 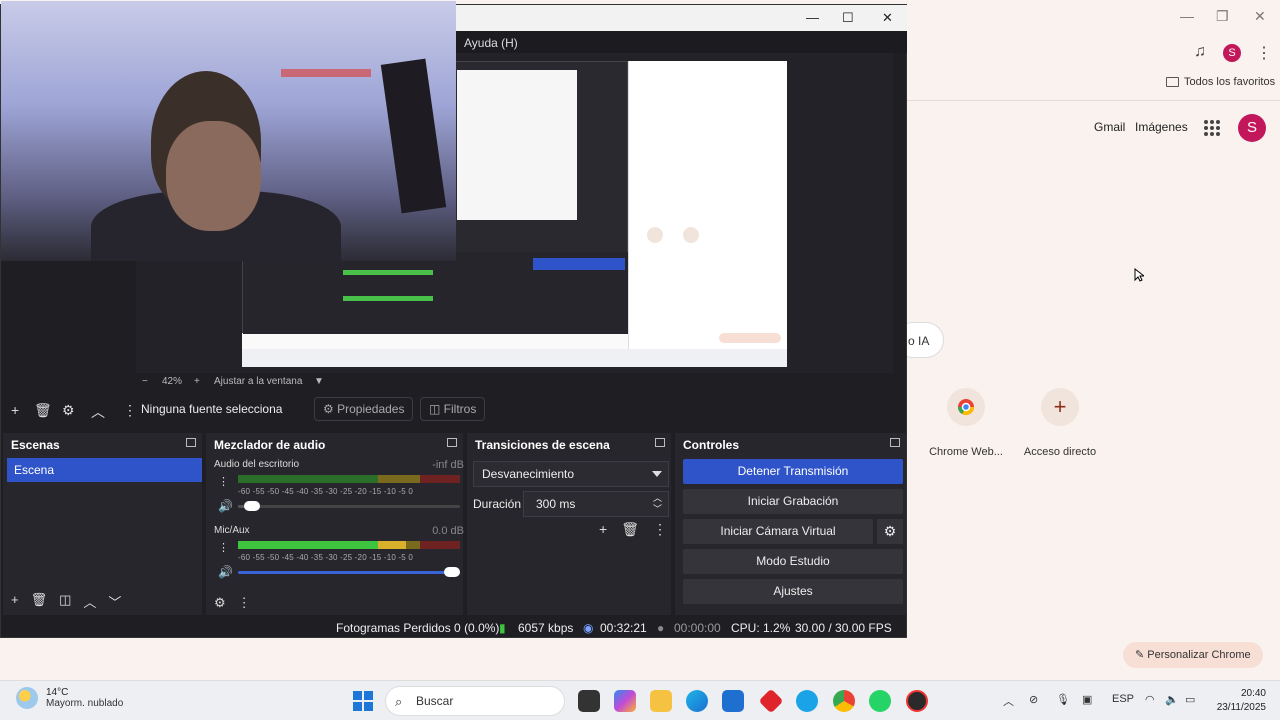 I want to click on restore-icon: ❐, so click(x=1222, y=16).